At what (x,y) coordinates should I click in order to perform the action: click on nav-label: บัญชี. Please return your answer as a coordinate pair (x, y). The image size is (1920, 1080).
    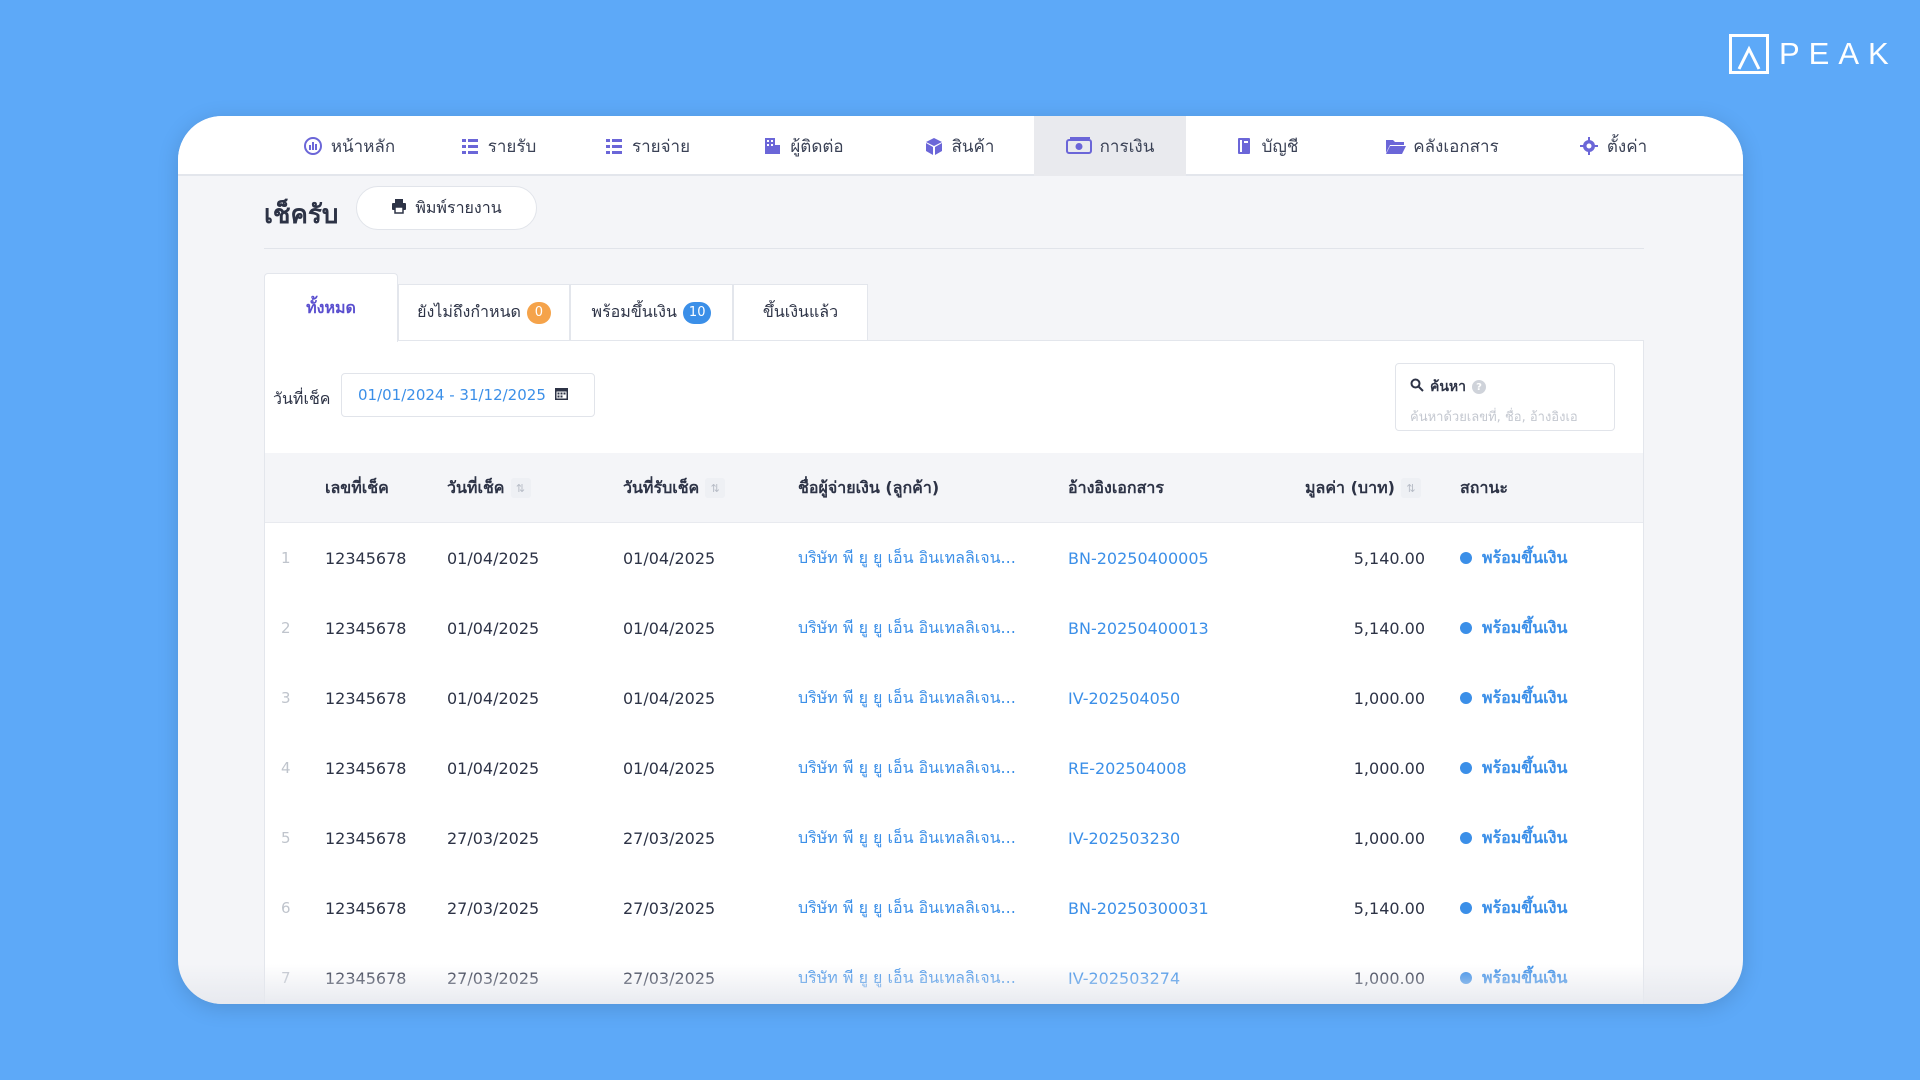
    Looking at the image, I should click on (1280, 146).